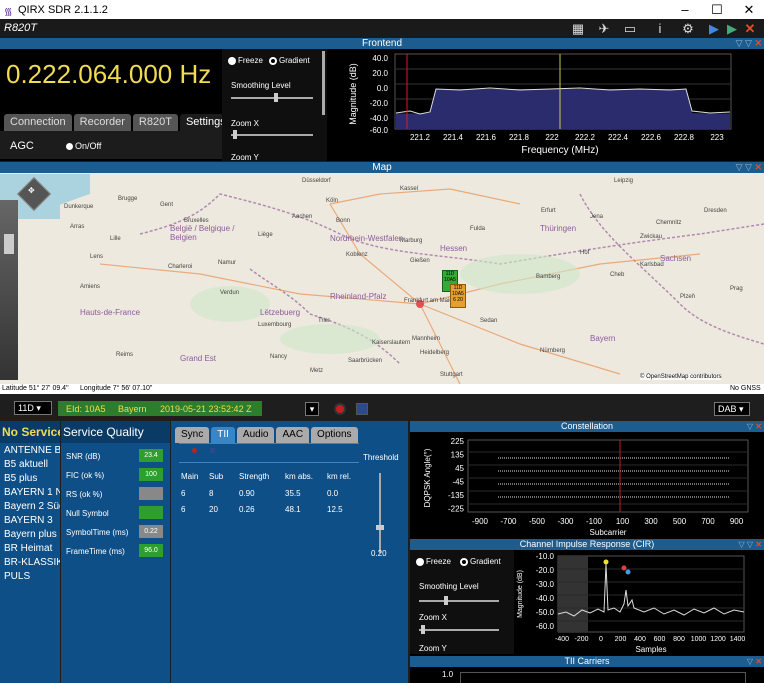  I want to click on city-label: Lens, so click(97, 257).